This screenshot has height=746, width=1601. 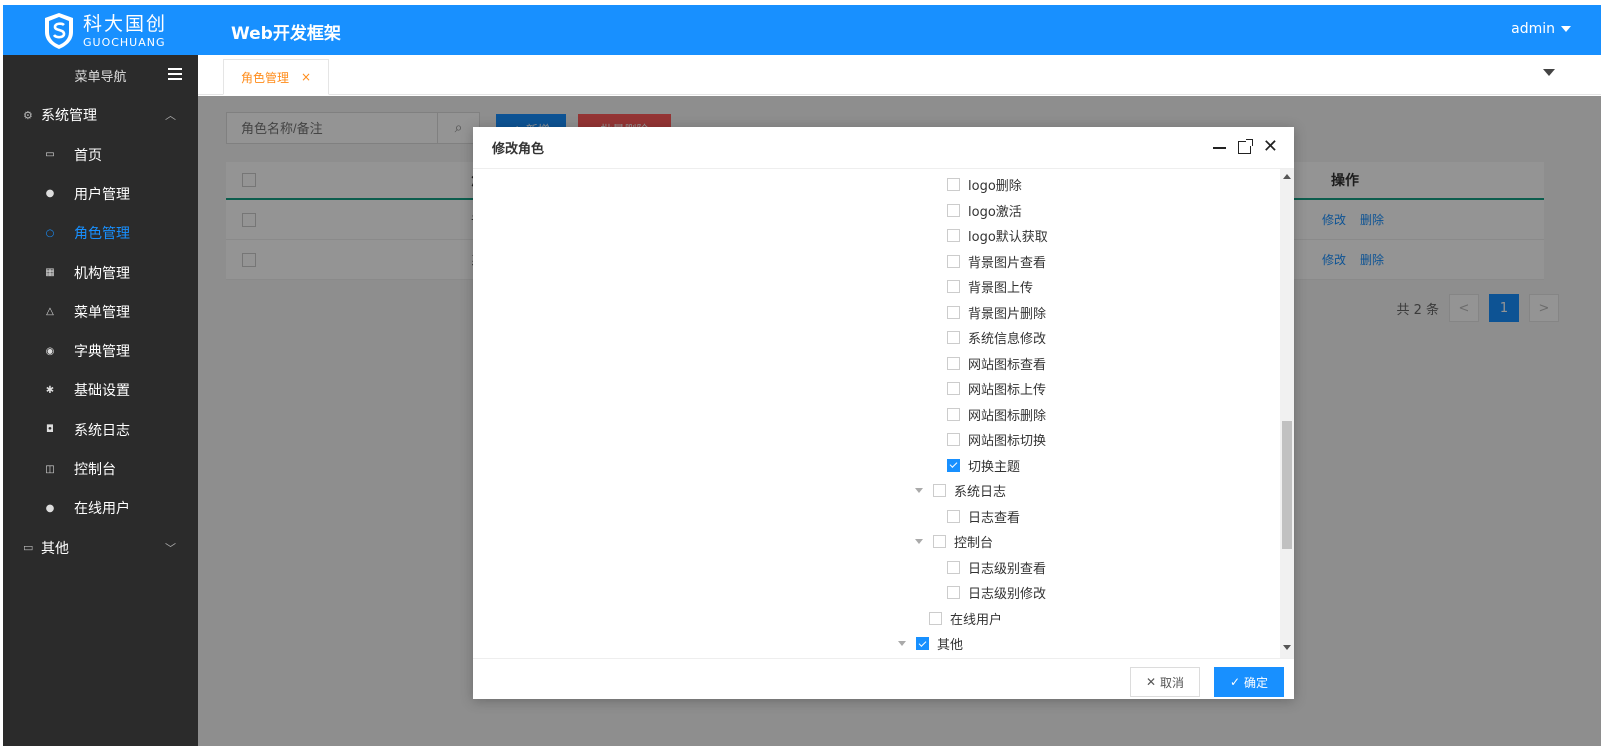 What do you see at coordinates (88, 155) in the screenshot?
I see `sidebar-item-label: 首页` at bounding box center [88, 155].